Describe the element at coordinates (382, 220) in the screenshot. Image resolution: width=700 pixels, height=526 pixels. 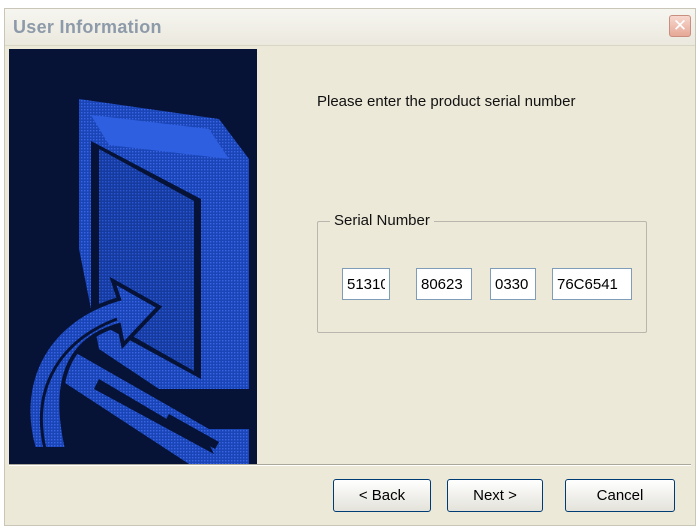
I see `serial-number-label: Serial Number` at that location.